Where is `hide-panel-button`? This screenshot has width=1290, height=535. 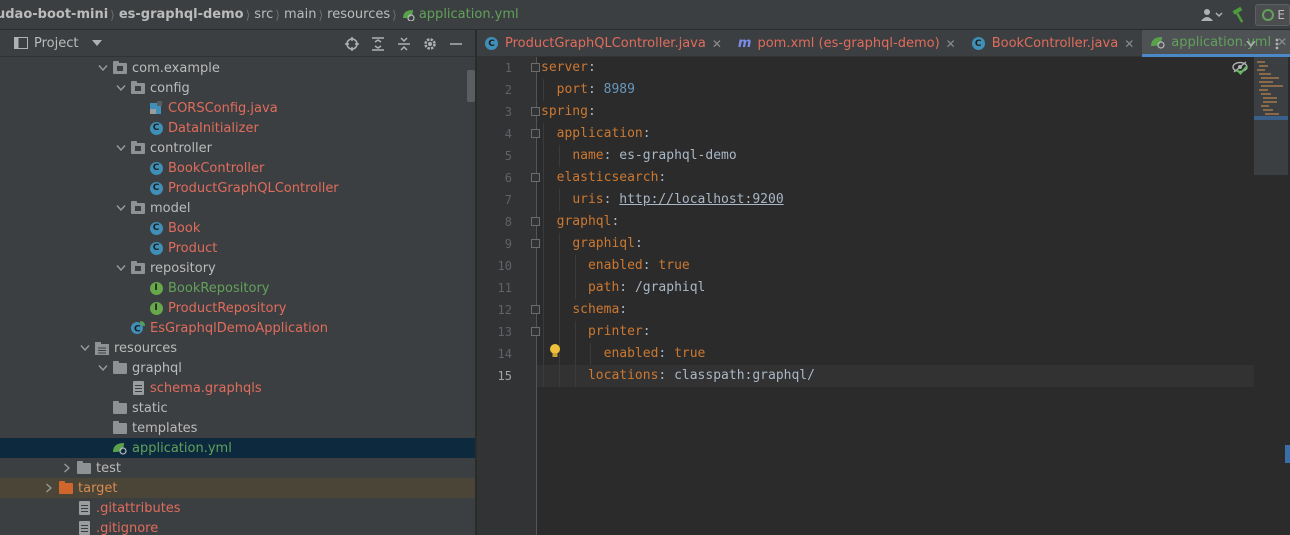
hide-panel-button is located at coordinates (456, 43).